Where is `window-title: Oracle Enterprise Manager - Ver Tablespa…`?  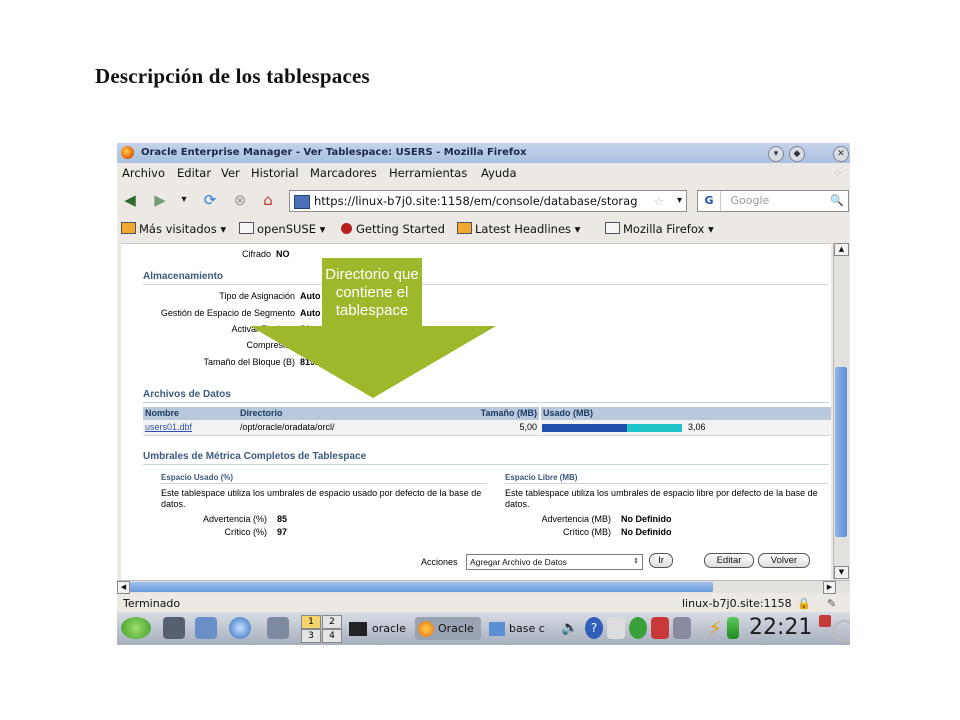
window-title: Oracle Enterprise Manager - Ver Tablespa… is located at coordinates (334, 152).